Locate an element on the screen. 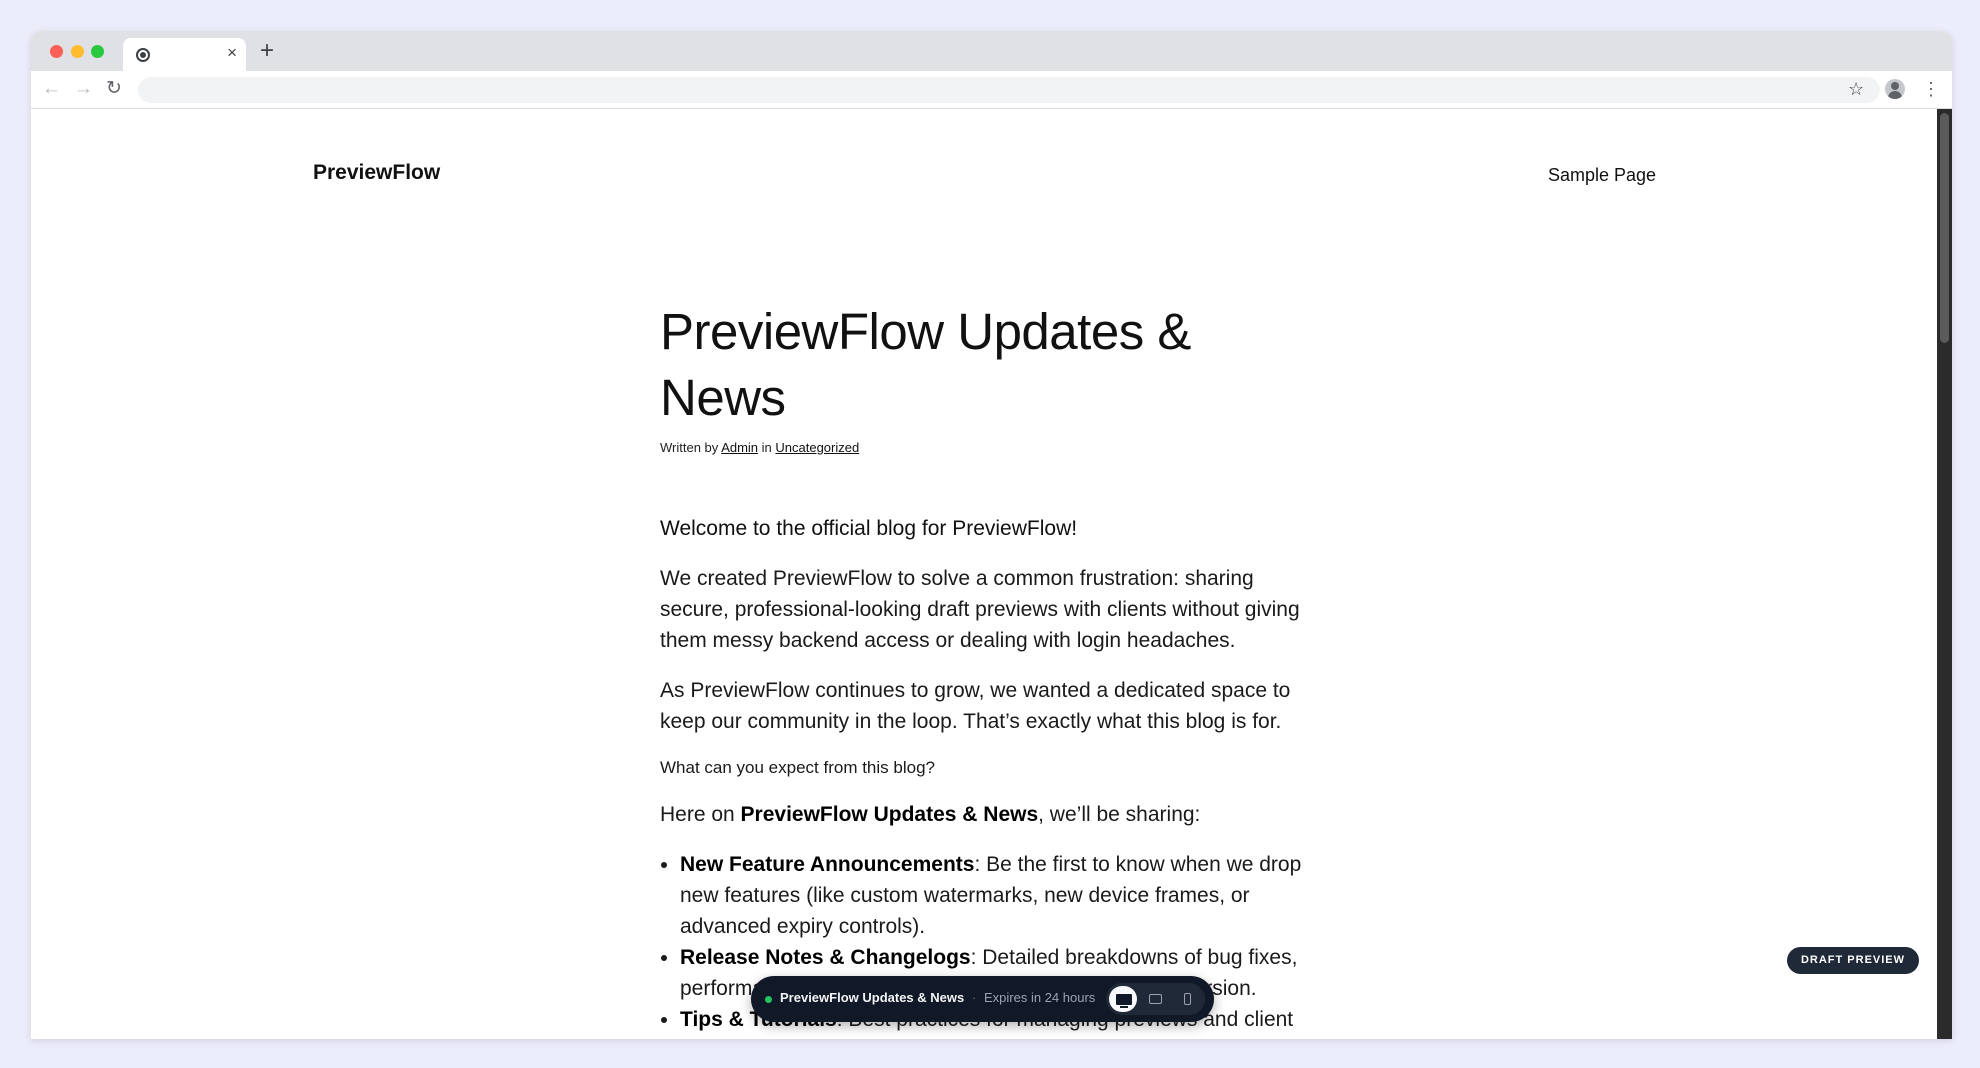 The height and width of the screenshot is (1068, 1980). tab-strip: × + is located at coordinates (991, 51).